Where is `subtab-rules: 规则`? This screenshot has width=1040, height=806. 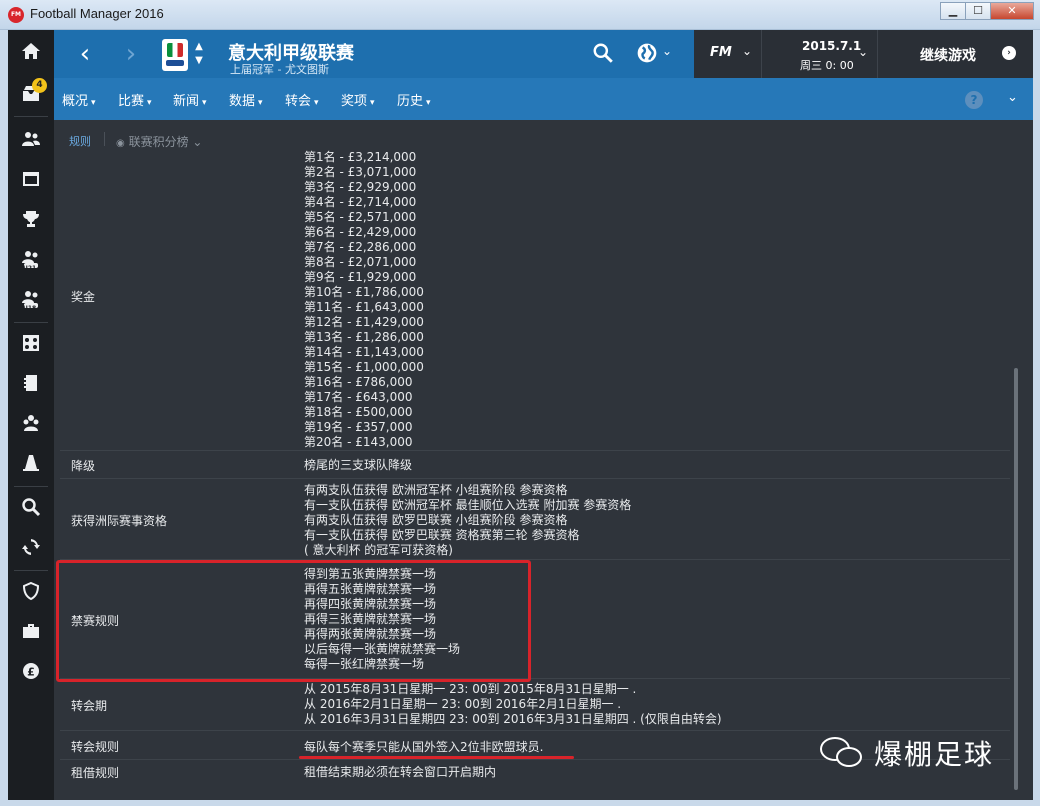 subtab-rules: 规则 is located at coordinates (80, 141).